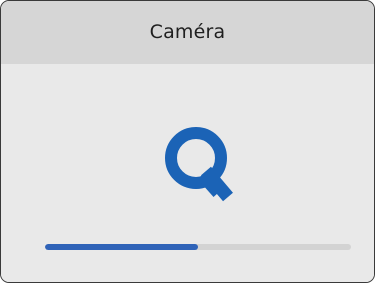  I want to click on progress-bar, so click(198, 247).